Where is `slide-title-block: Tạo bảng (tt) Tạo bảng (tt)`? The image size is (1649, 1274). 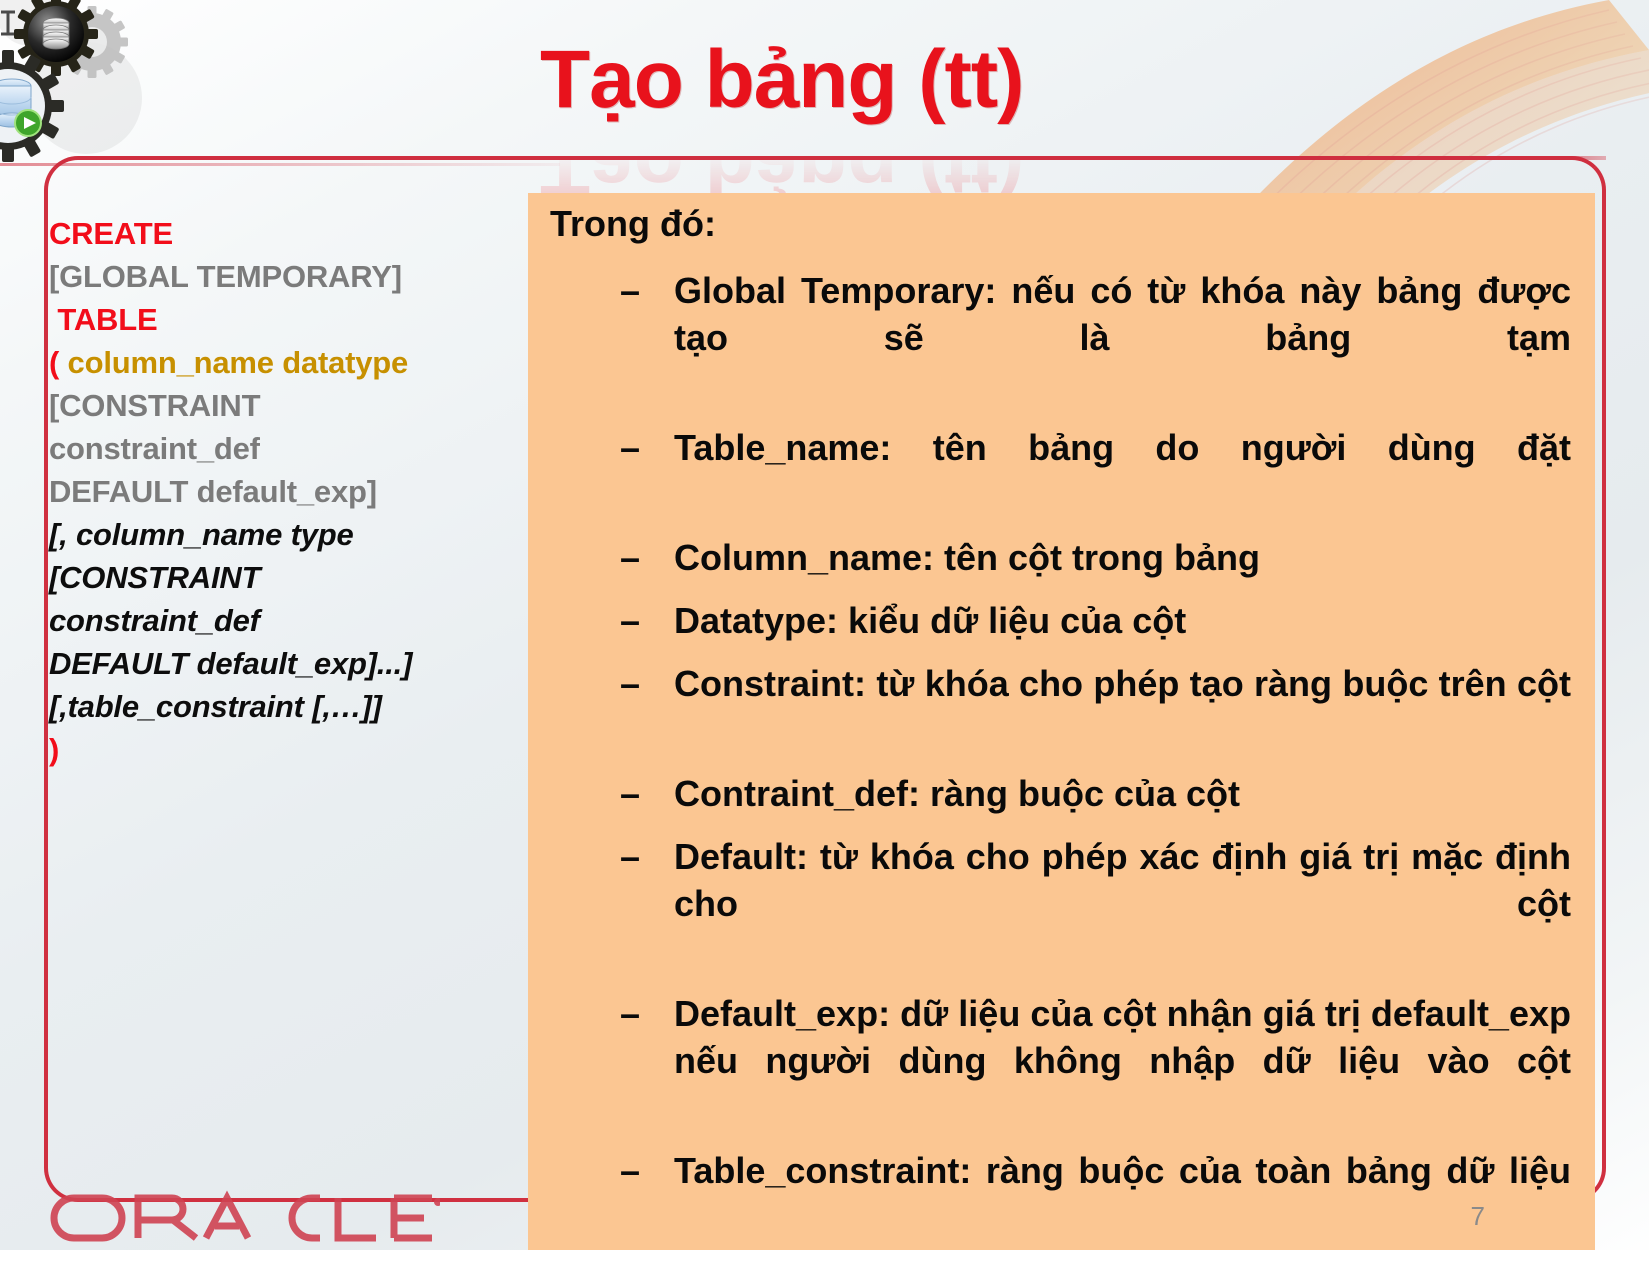
slide-title-block: Tạo bảng (tt) Tạo bảng (tt) is located at coordinates (850, 121).